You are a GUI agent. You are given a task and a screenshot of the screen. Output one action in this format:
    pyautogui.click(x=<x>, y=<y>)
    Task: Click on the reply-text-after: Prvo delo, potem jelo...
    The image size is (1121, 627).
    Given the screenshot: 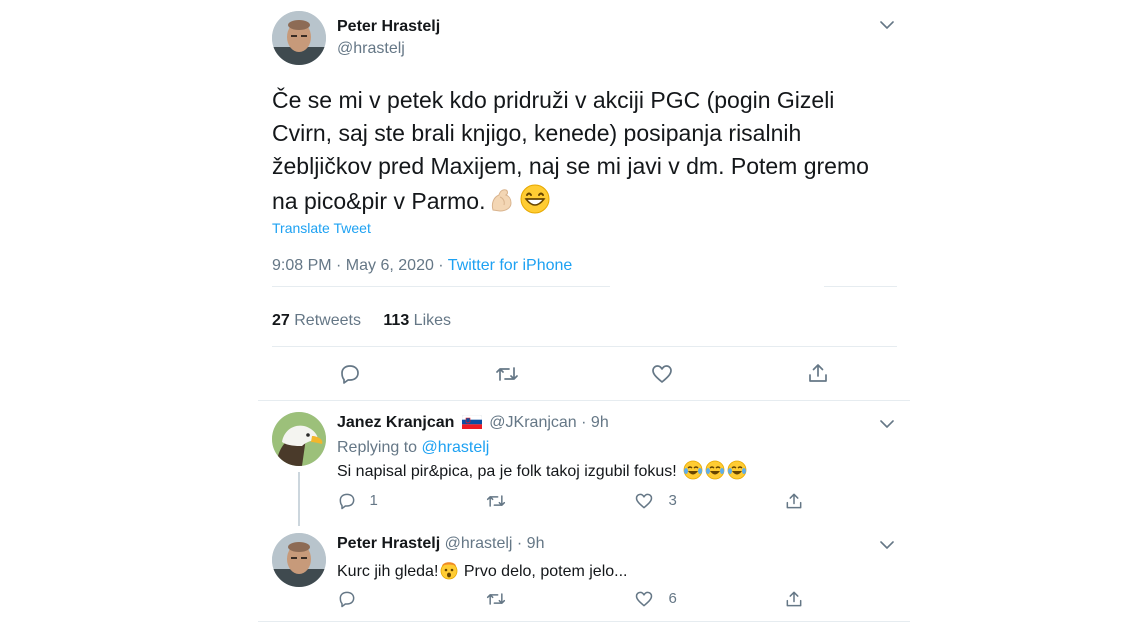 What is the action you would take?
    pyautogui.click(x=543, y=571)
    